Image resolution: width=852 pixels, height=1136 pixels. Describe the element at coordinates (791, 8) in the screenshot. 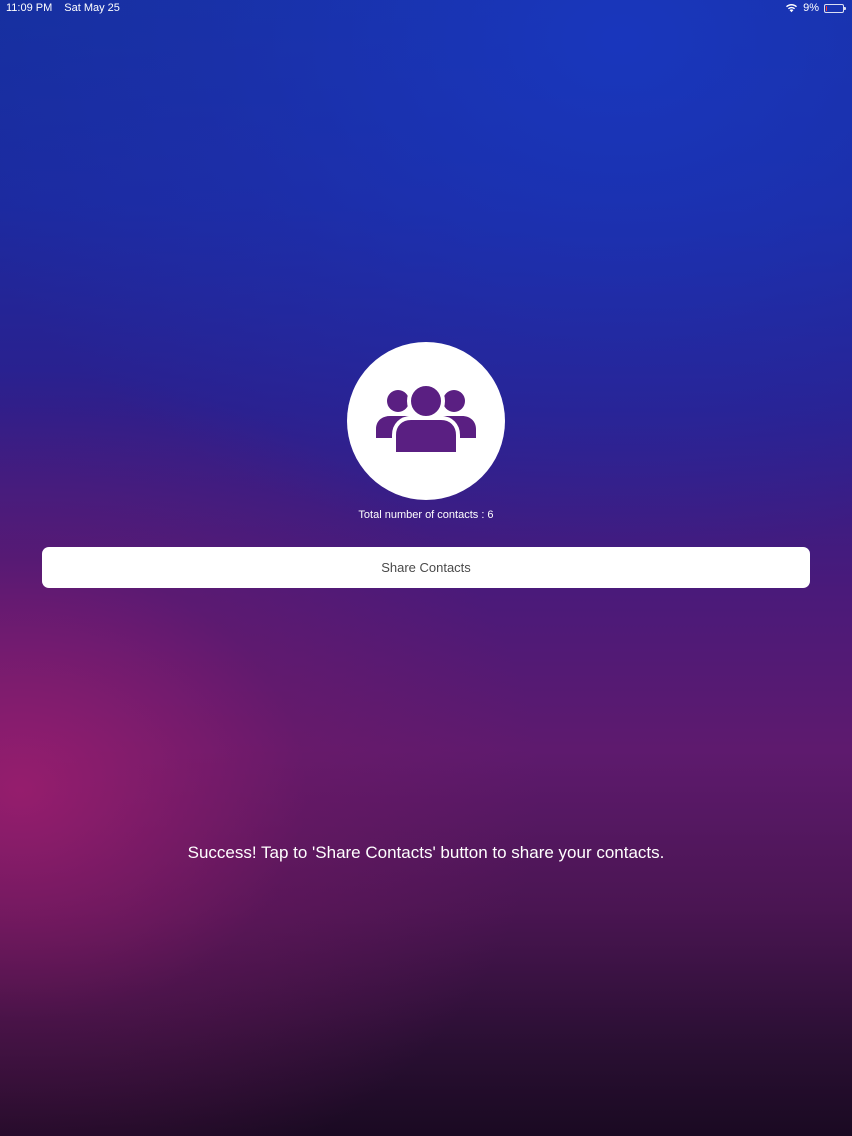

I see `wifi-icon` at that location.